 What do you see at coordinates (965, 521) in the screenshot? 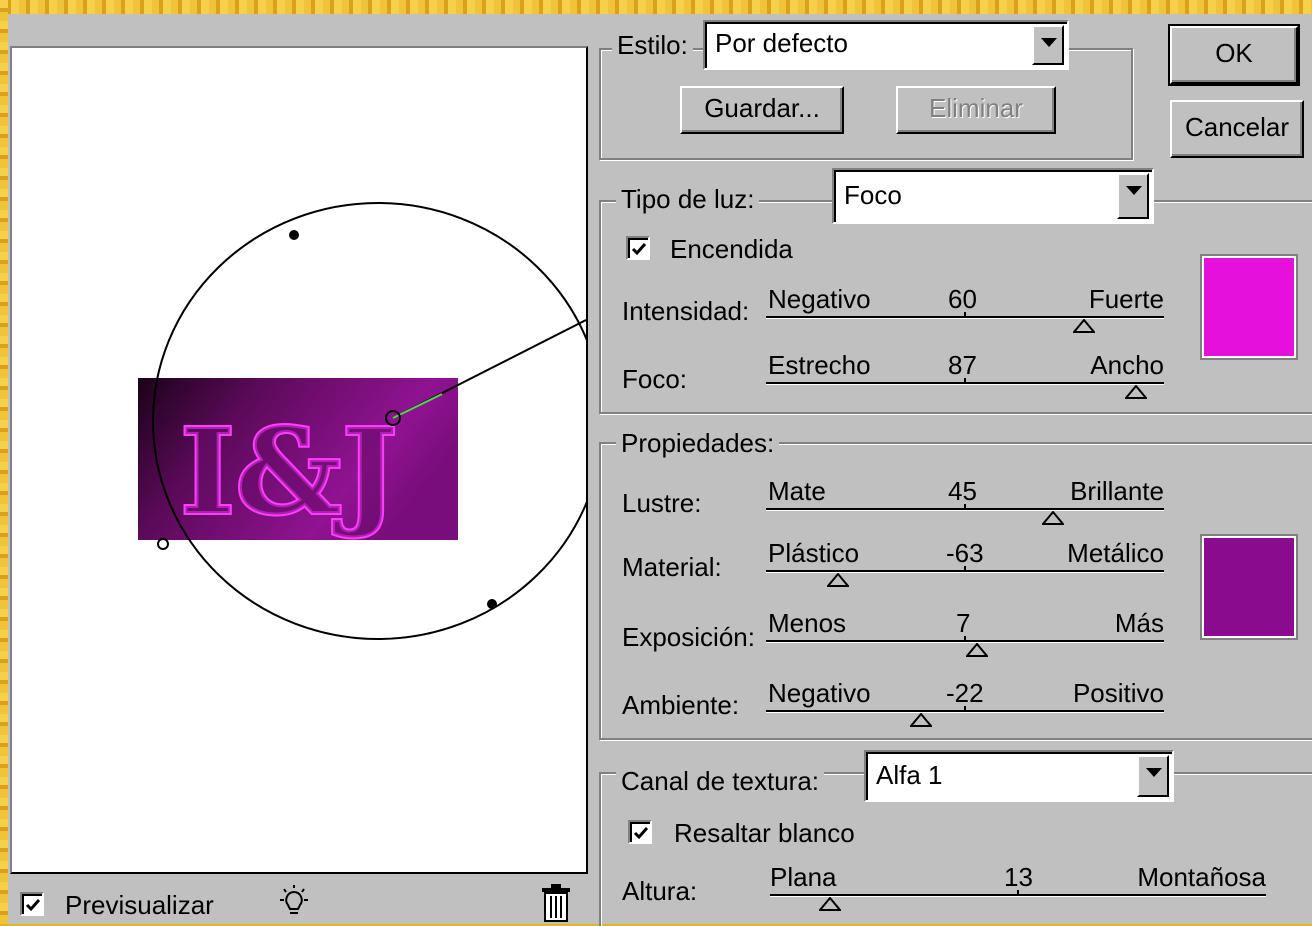
I see `gloss-slider` at bounding box center [965, 521].